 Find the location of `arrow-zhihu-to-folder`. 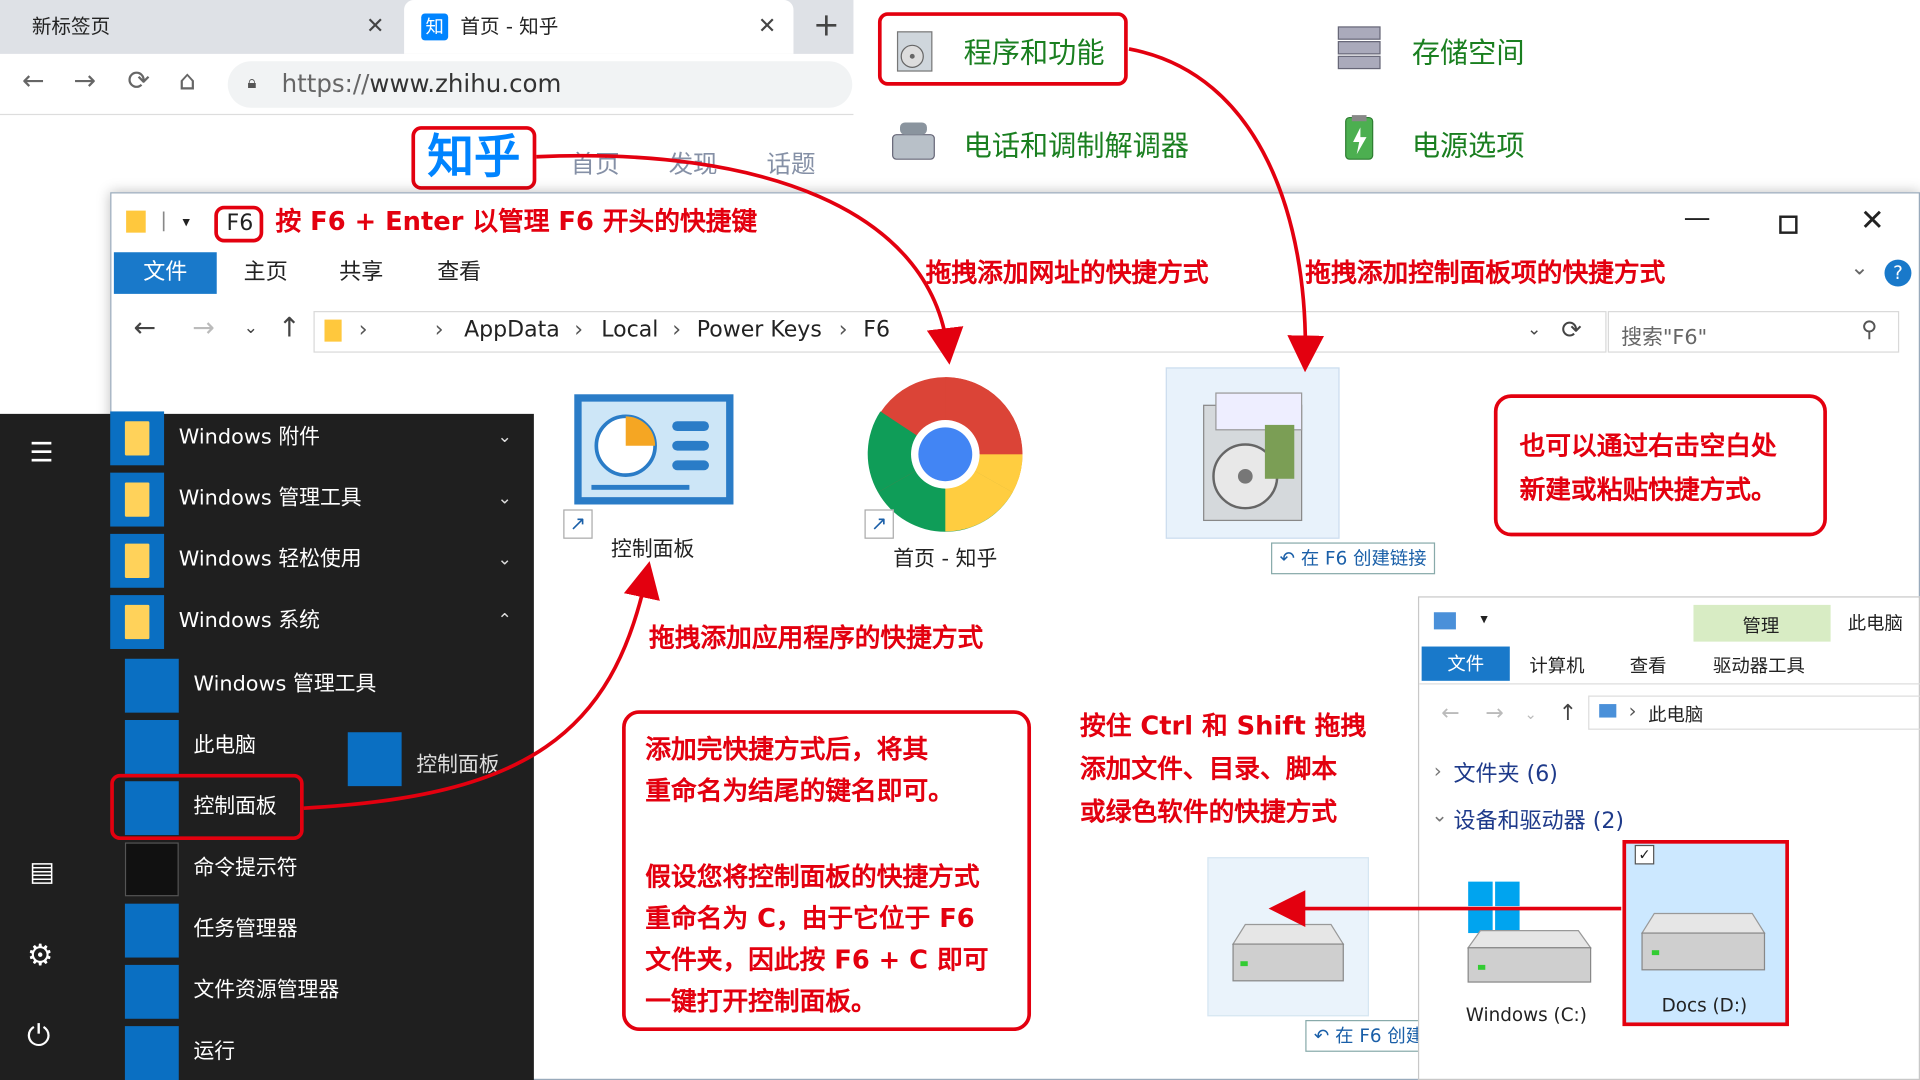

arrow-zhihu-to-folder is located at coordinates (750, 259).